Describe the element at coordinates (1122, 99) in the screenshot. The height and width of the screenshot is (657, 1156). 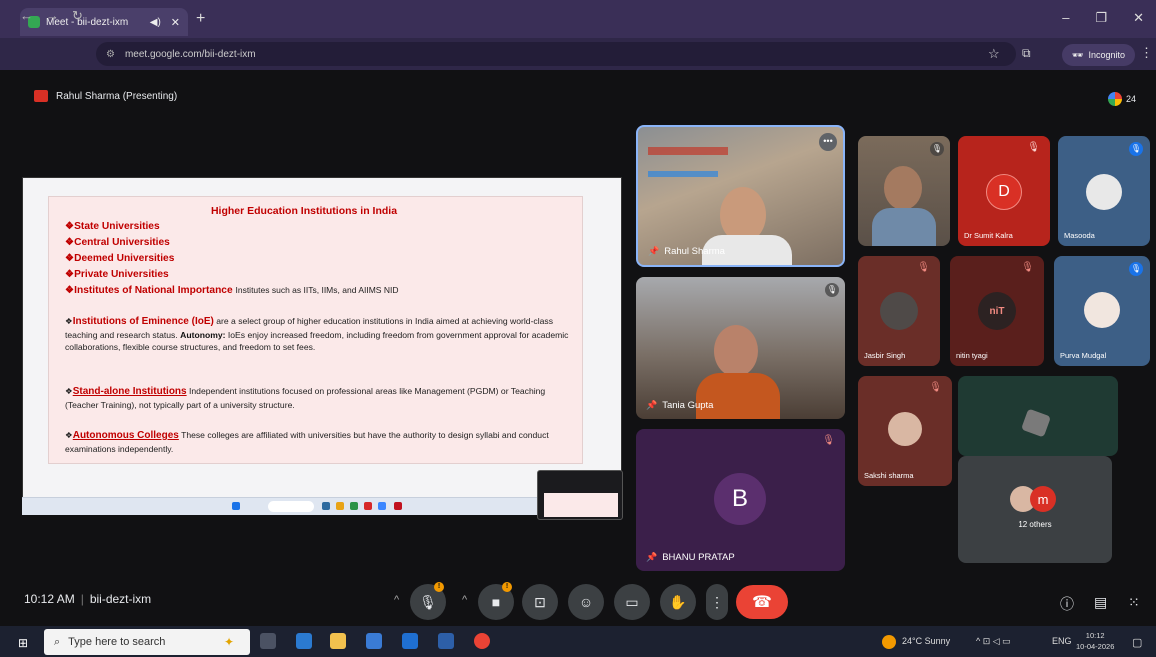
I see `people-indicator: 24` at that location.